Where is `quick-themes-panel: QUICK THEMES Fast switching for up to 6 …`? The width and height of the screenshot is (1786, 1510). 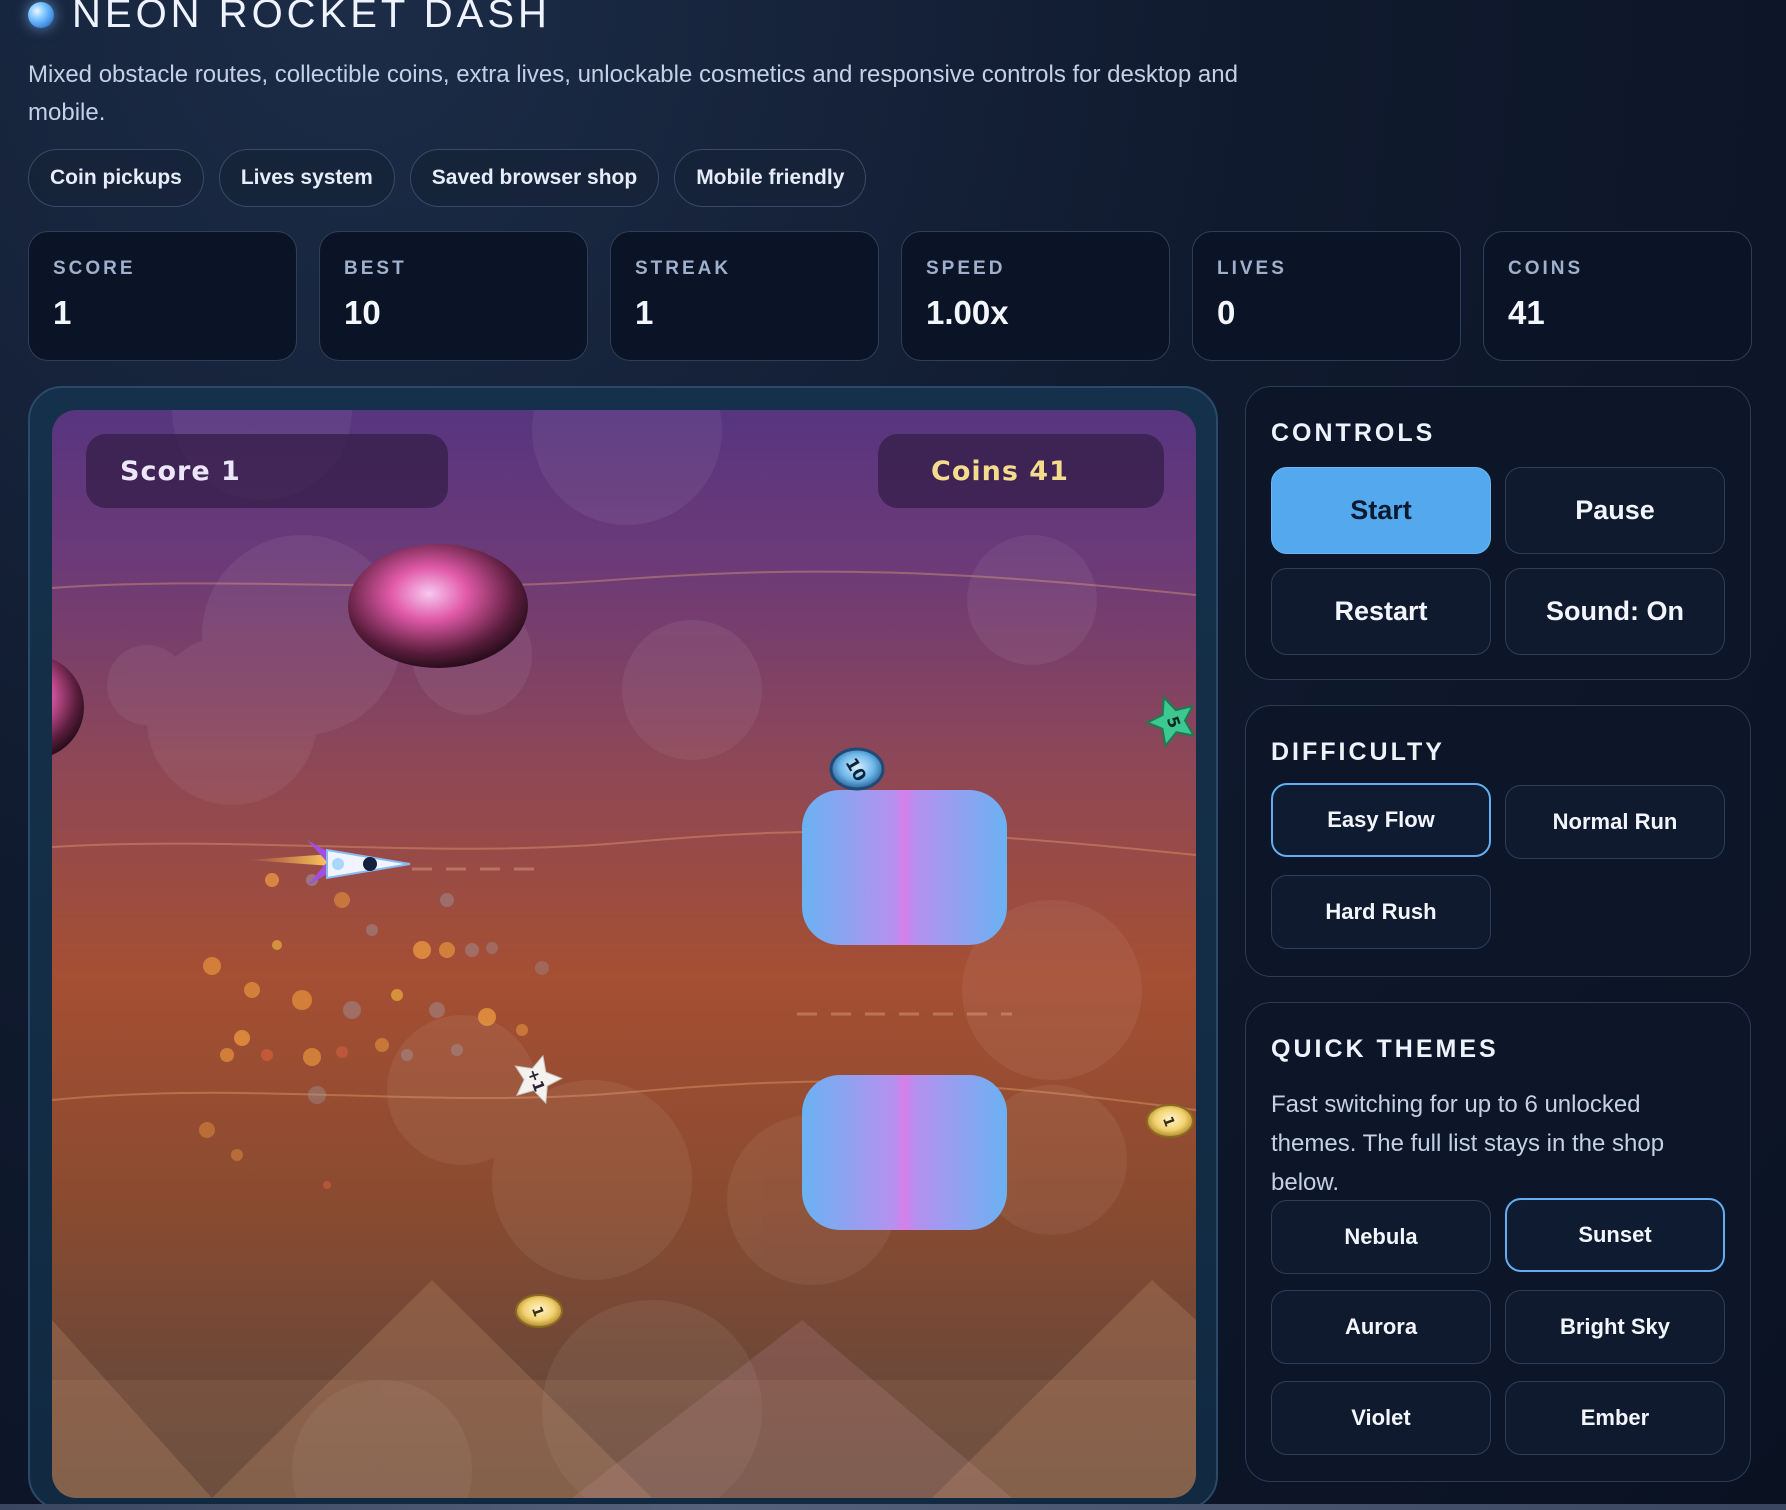
quick-themes-panel: QUICK THEMES Fast switching for up to 6 … is located at coordinates (1498, 1242).